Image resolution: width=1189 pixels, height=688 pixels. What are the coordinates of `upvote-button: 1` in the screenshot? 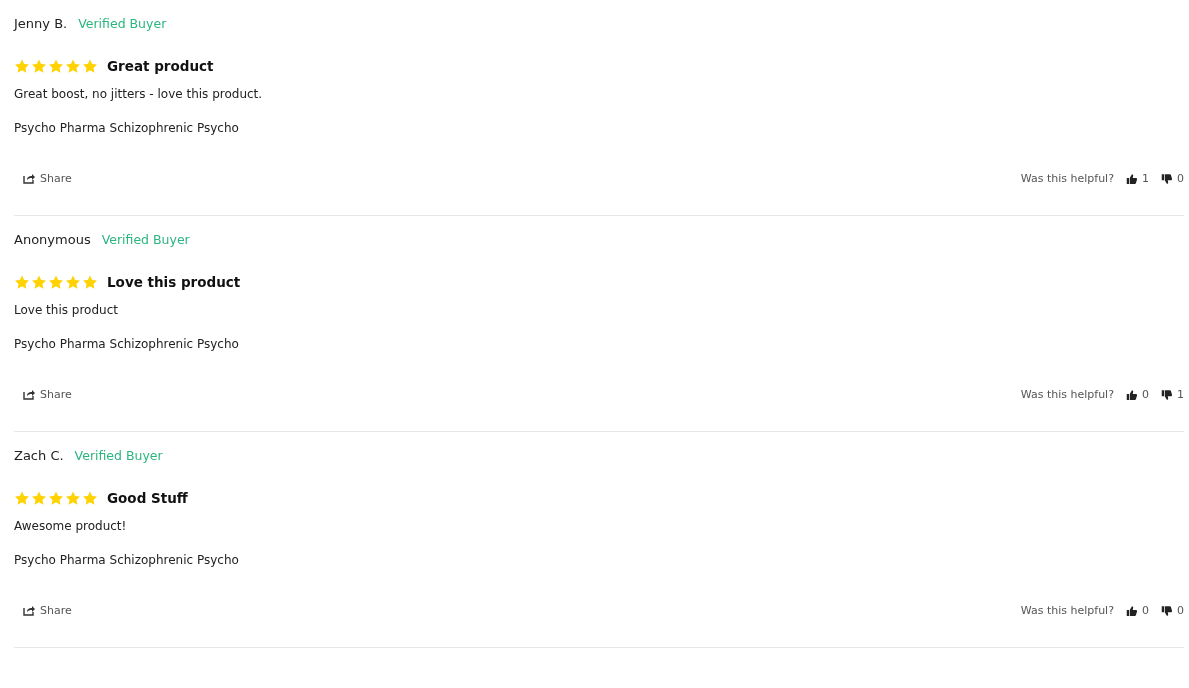 It's located at (1137, 178).